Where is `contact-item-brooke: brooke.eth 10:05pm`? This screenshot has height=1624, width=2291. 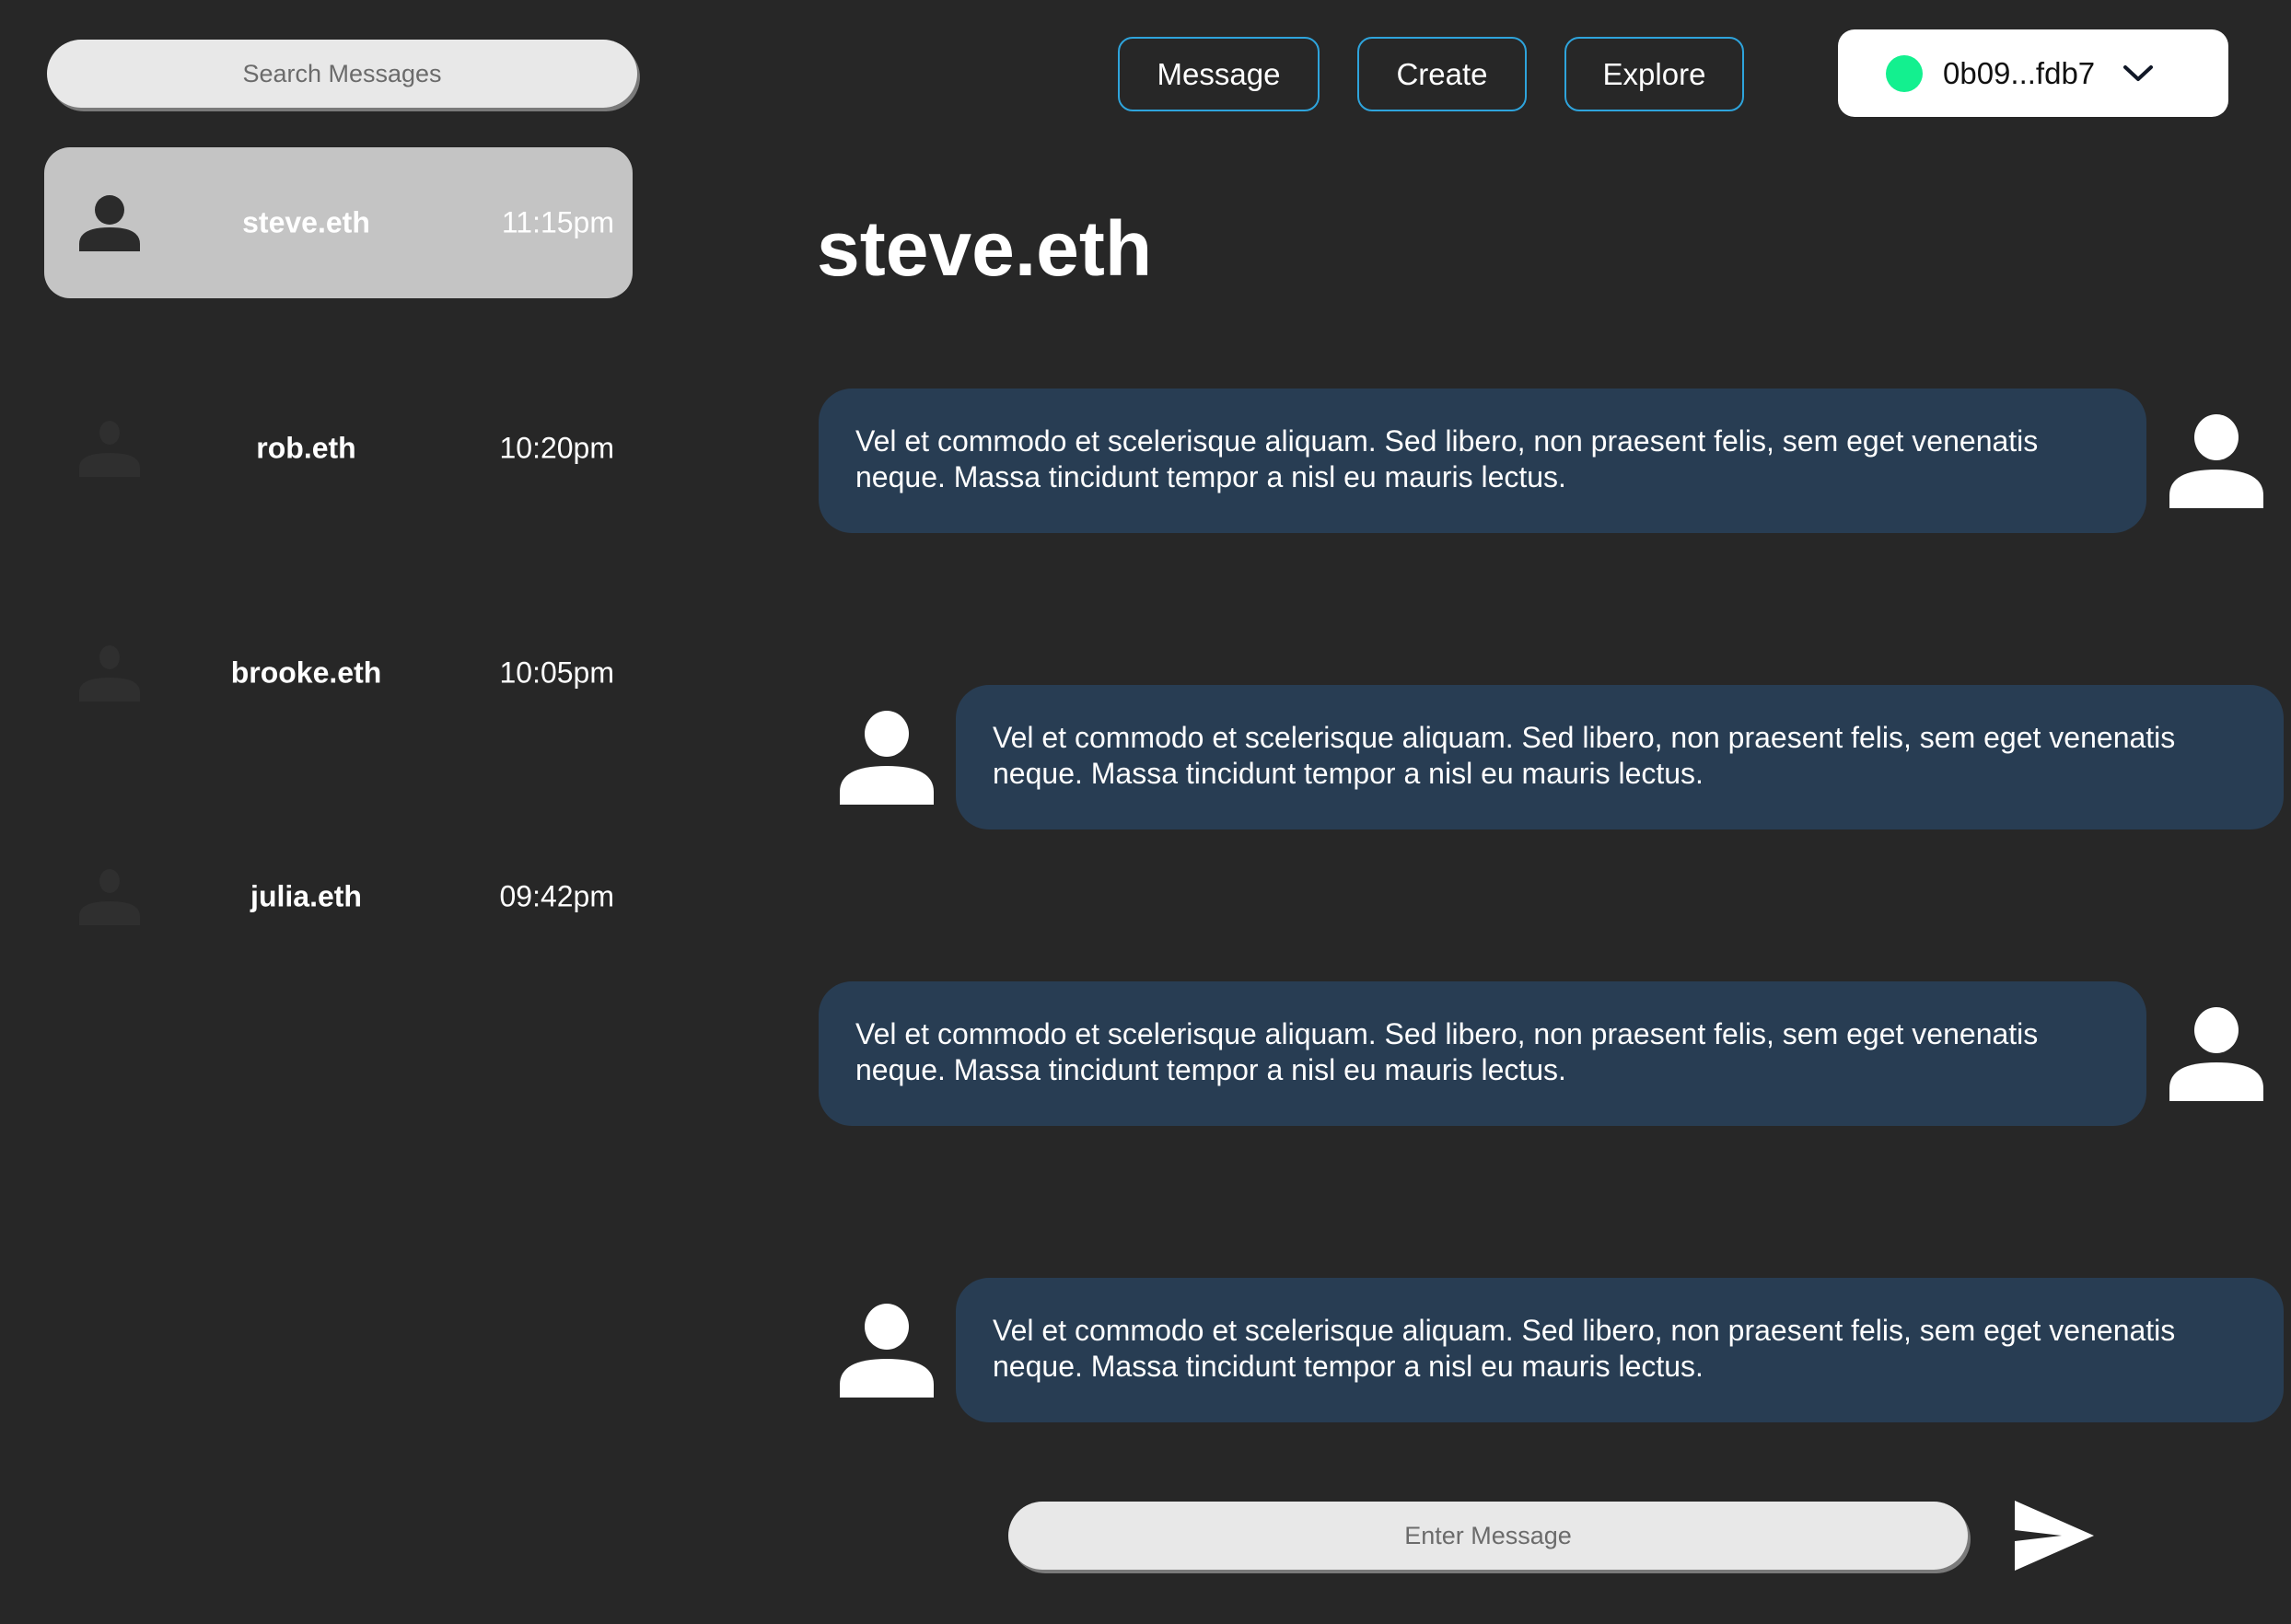
contact-item-brooke: brooke.eth 10:05pm is located at coordinates (338, 672).